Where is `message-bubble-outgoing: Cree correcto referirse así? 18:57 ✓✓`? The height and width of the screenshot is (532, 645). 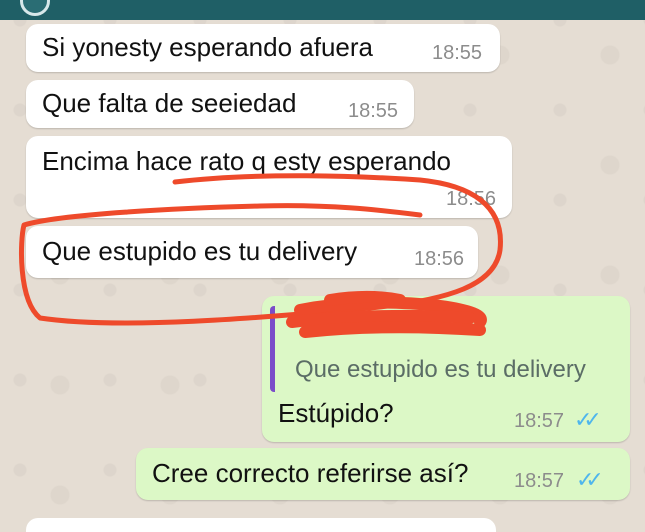
message-bubble-outgoing: Cree correcto referirse así? 18:57 ✓✓ is located at coordinates (383, 474).